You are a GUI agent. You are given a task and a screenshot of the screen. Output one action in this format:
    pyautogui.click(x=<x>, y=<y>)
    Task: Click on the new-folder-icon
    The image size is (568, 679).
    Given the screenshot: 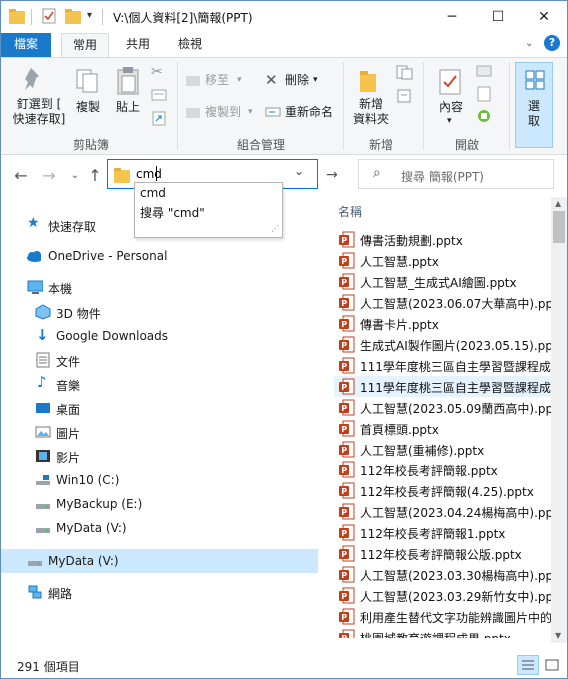 What is the action you would take?
    pyautogui.click(x=73, y=16)
    